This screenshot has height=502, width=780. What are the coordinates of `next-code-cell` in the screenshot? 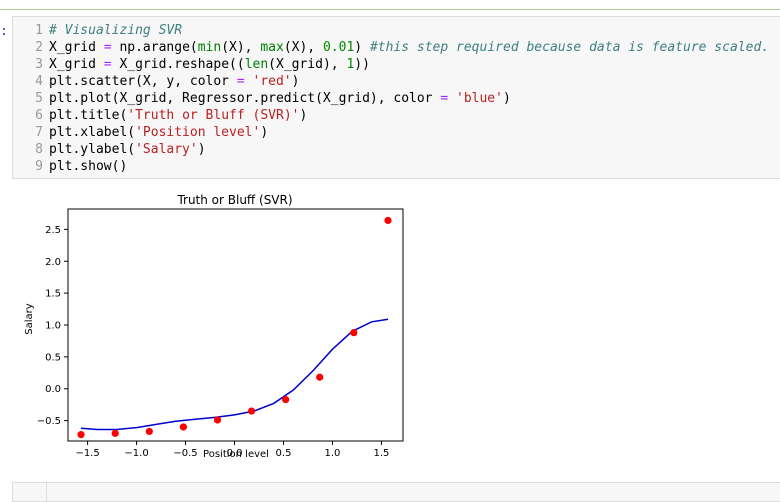 It's located at (396, 492).